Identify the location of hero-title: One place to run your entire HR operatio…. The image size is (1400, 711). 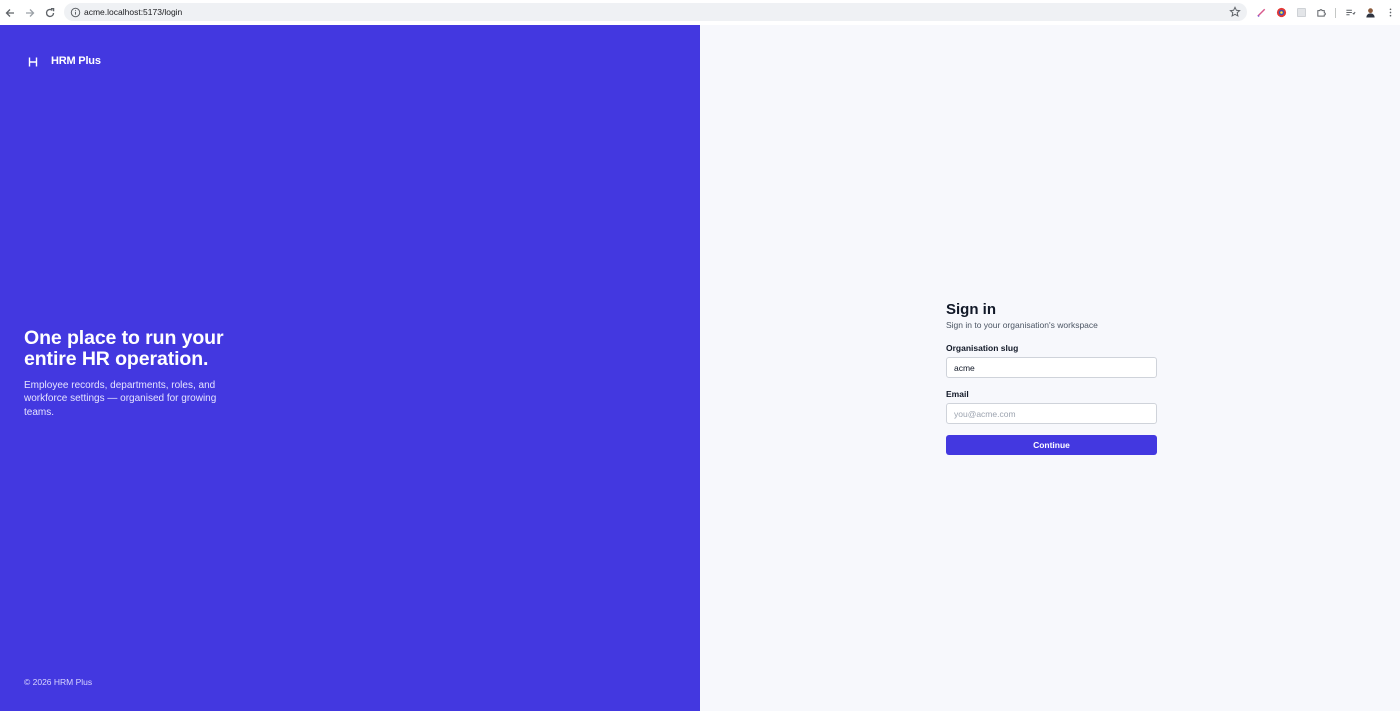
(124, 348).